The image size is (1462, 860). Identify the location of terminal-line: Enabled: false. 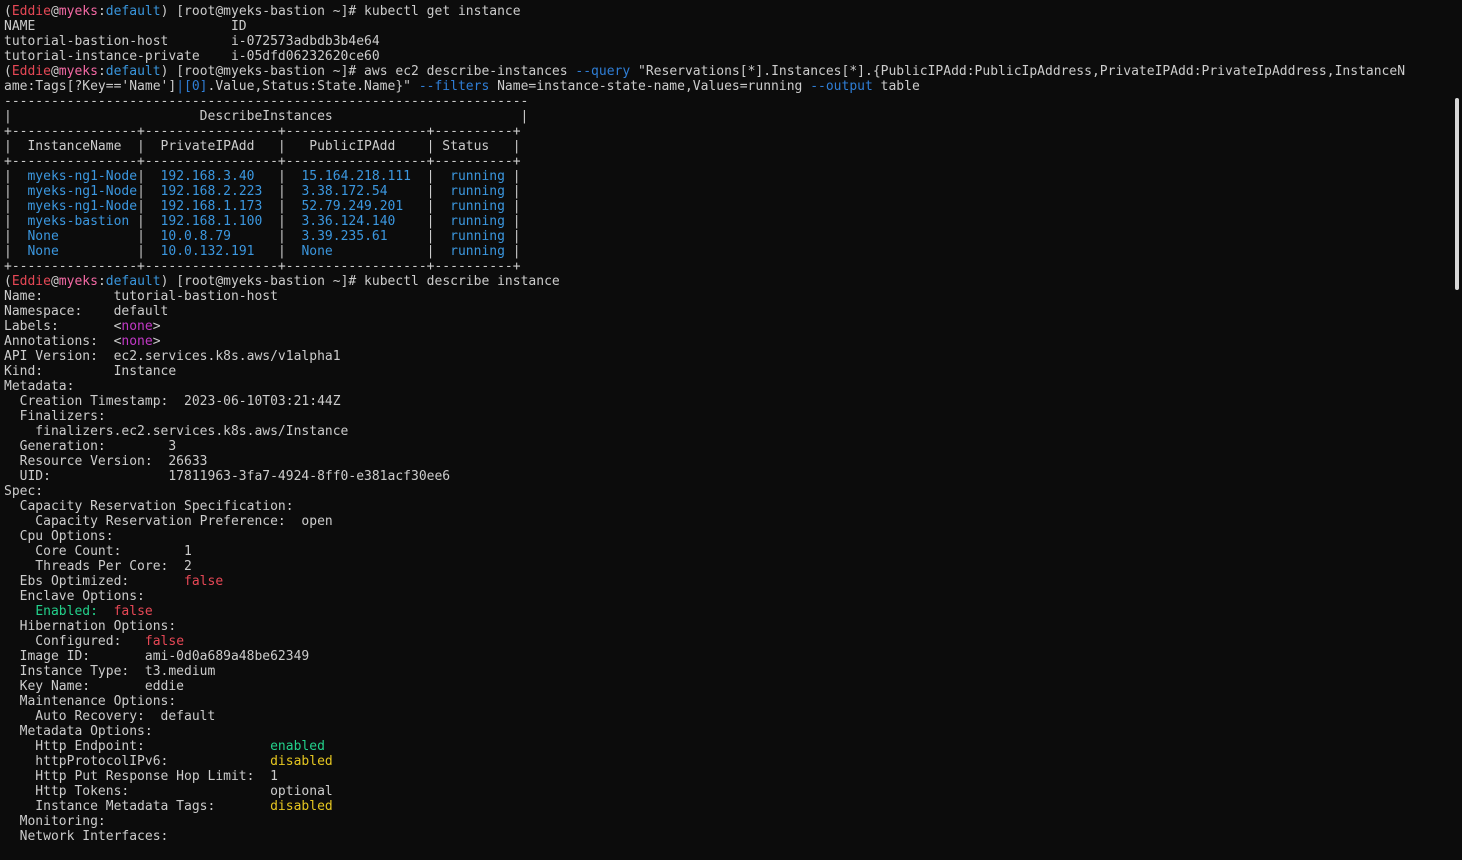
(727, 611).